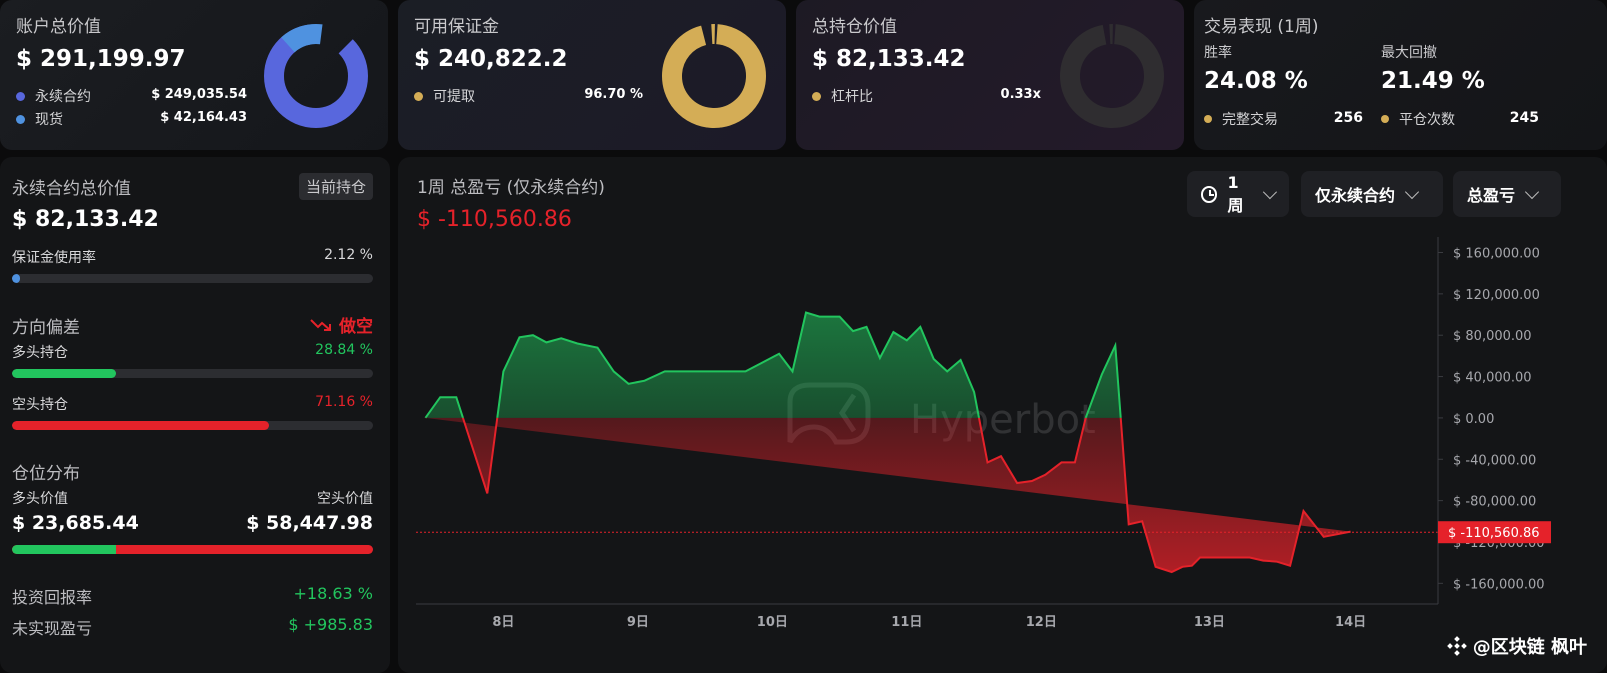 Image resolution: width=1607 pixels, height=673 pixels. I want to click on legend-spot-label: 现货, so click(49, 120).